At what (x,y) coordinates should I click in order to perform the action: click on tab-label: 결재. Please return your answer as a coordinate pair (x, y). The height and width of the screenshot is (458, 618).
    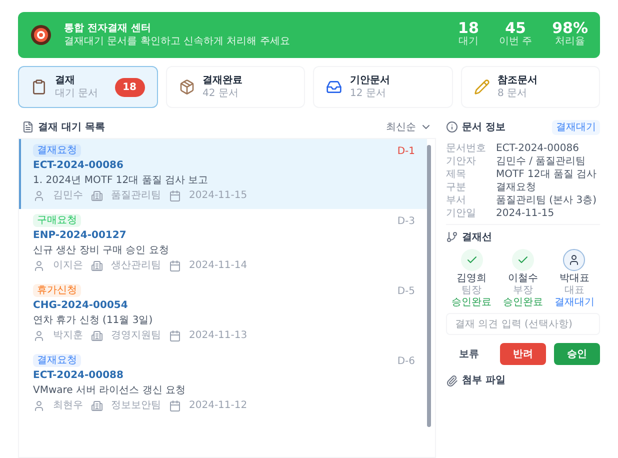
    Looking at the image, I should click on (65, 80).